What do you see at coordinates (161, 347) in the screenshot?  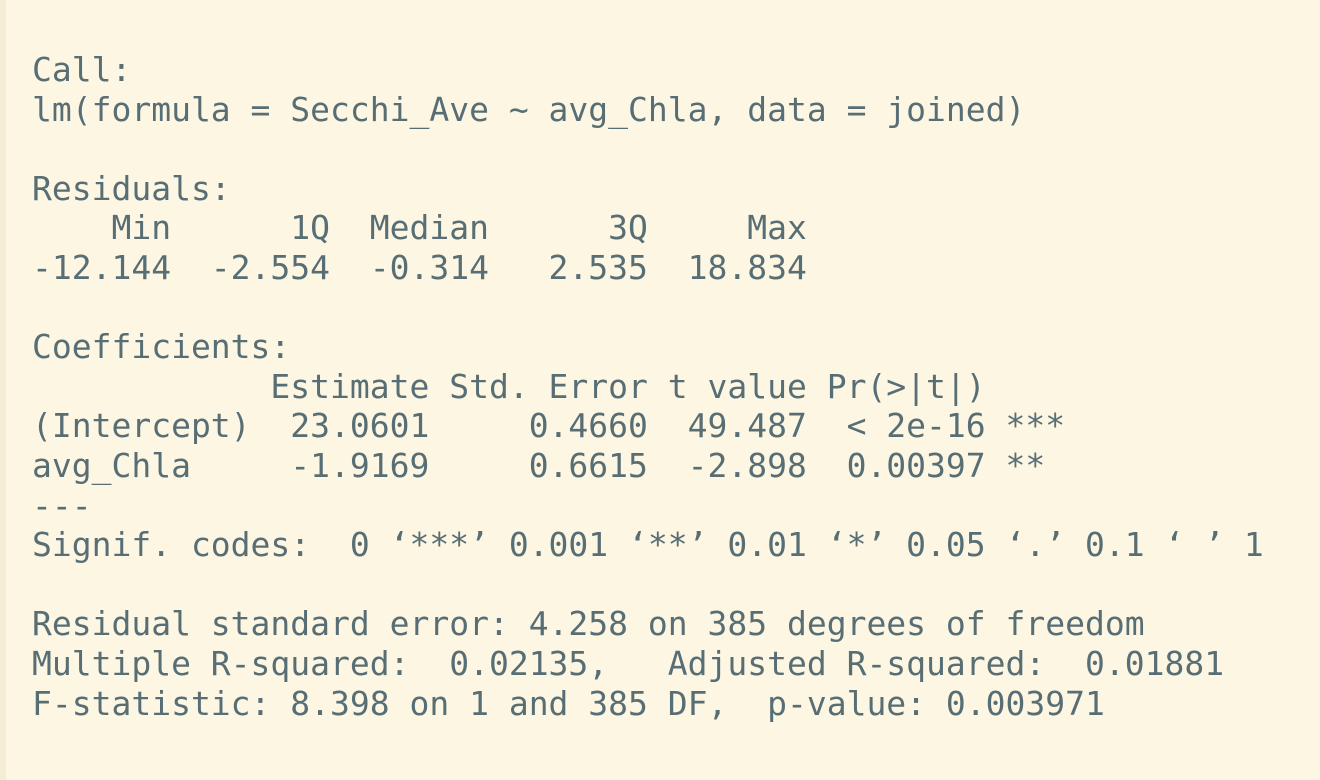 I see `coefficients-header: Coefficients:` at bounding box center [161, 347].